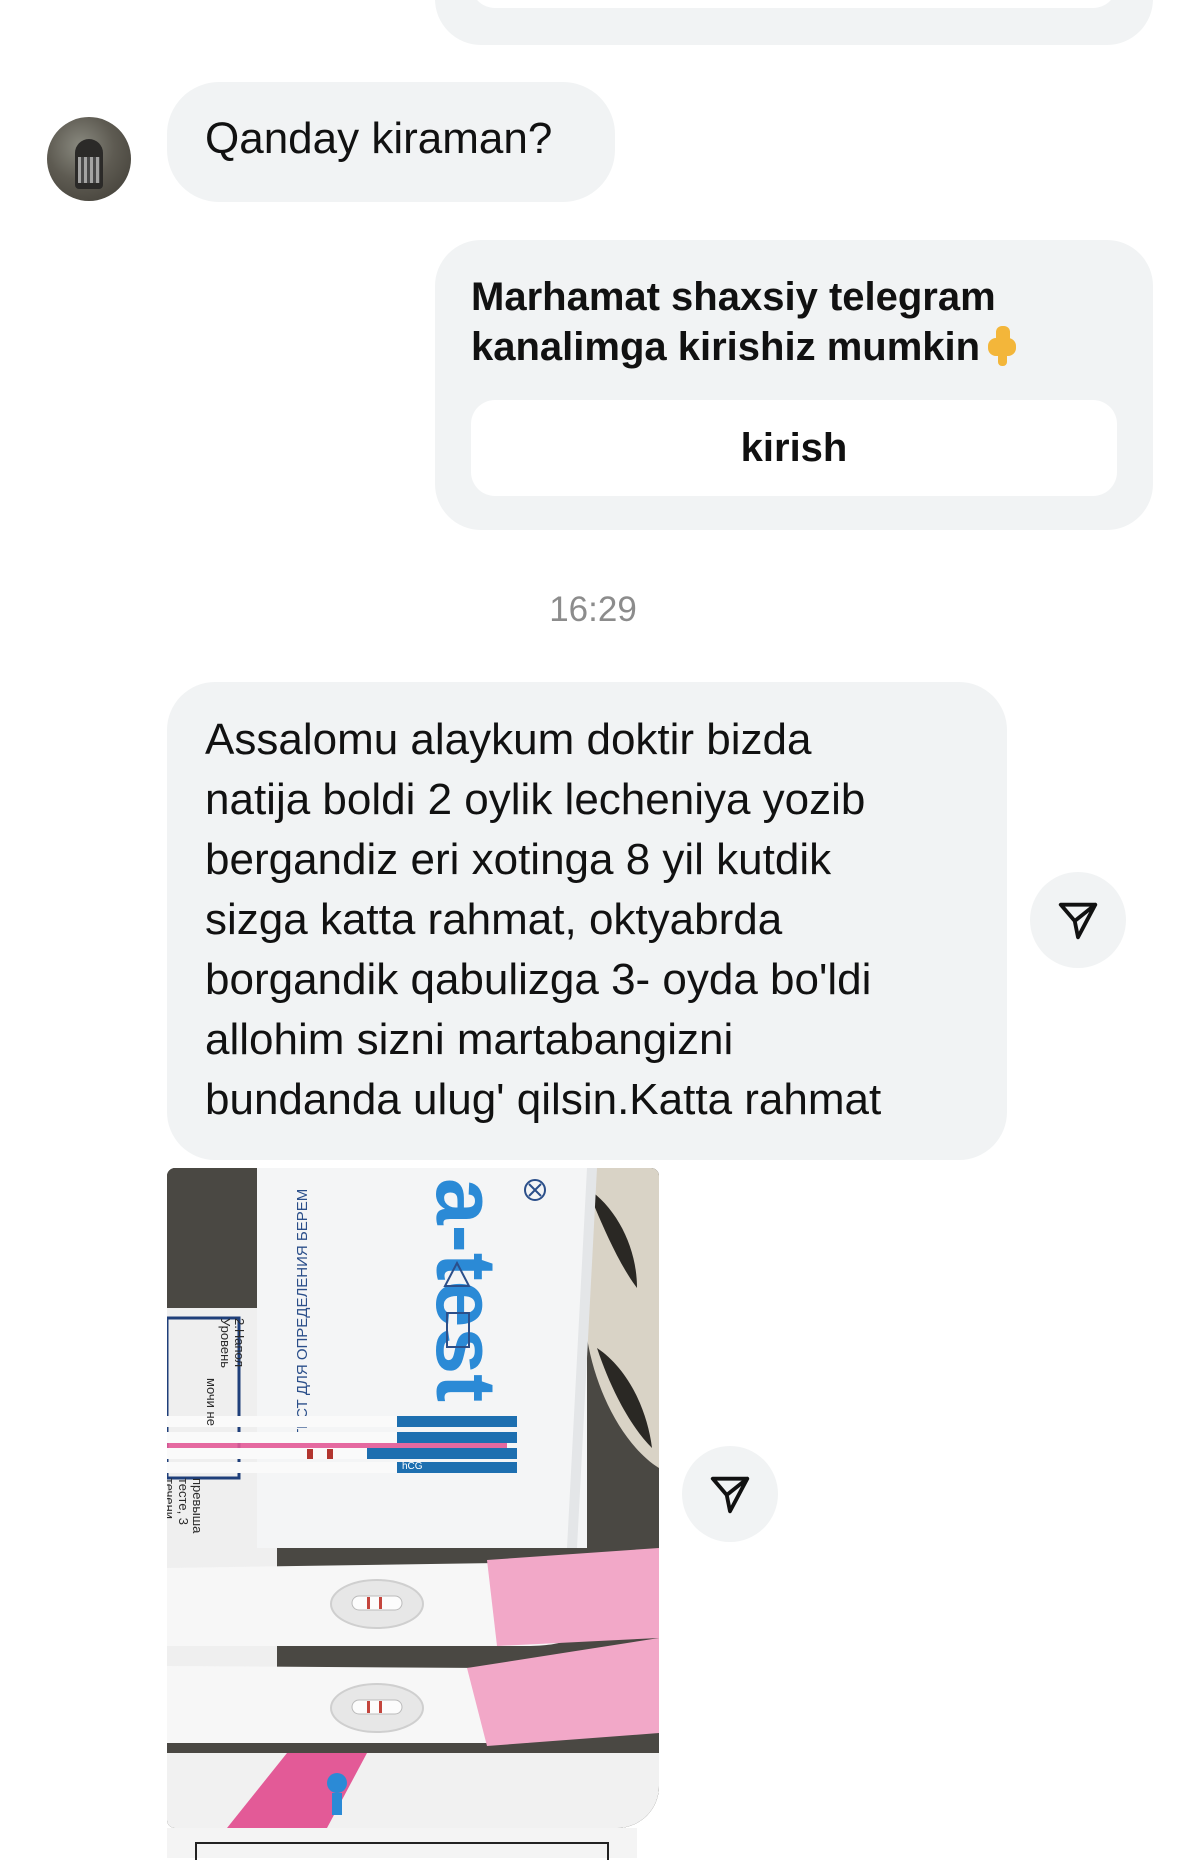 The height and width of the screenshot is (1860, 1178). I want to click on message-line: borgandik qabulizga 3- oyda bo'ldi, so click(538, 979).